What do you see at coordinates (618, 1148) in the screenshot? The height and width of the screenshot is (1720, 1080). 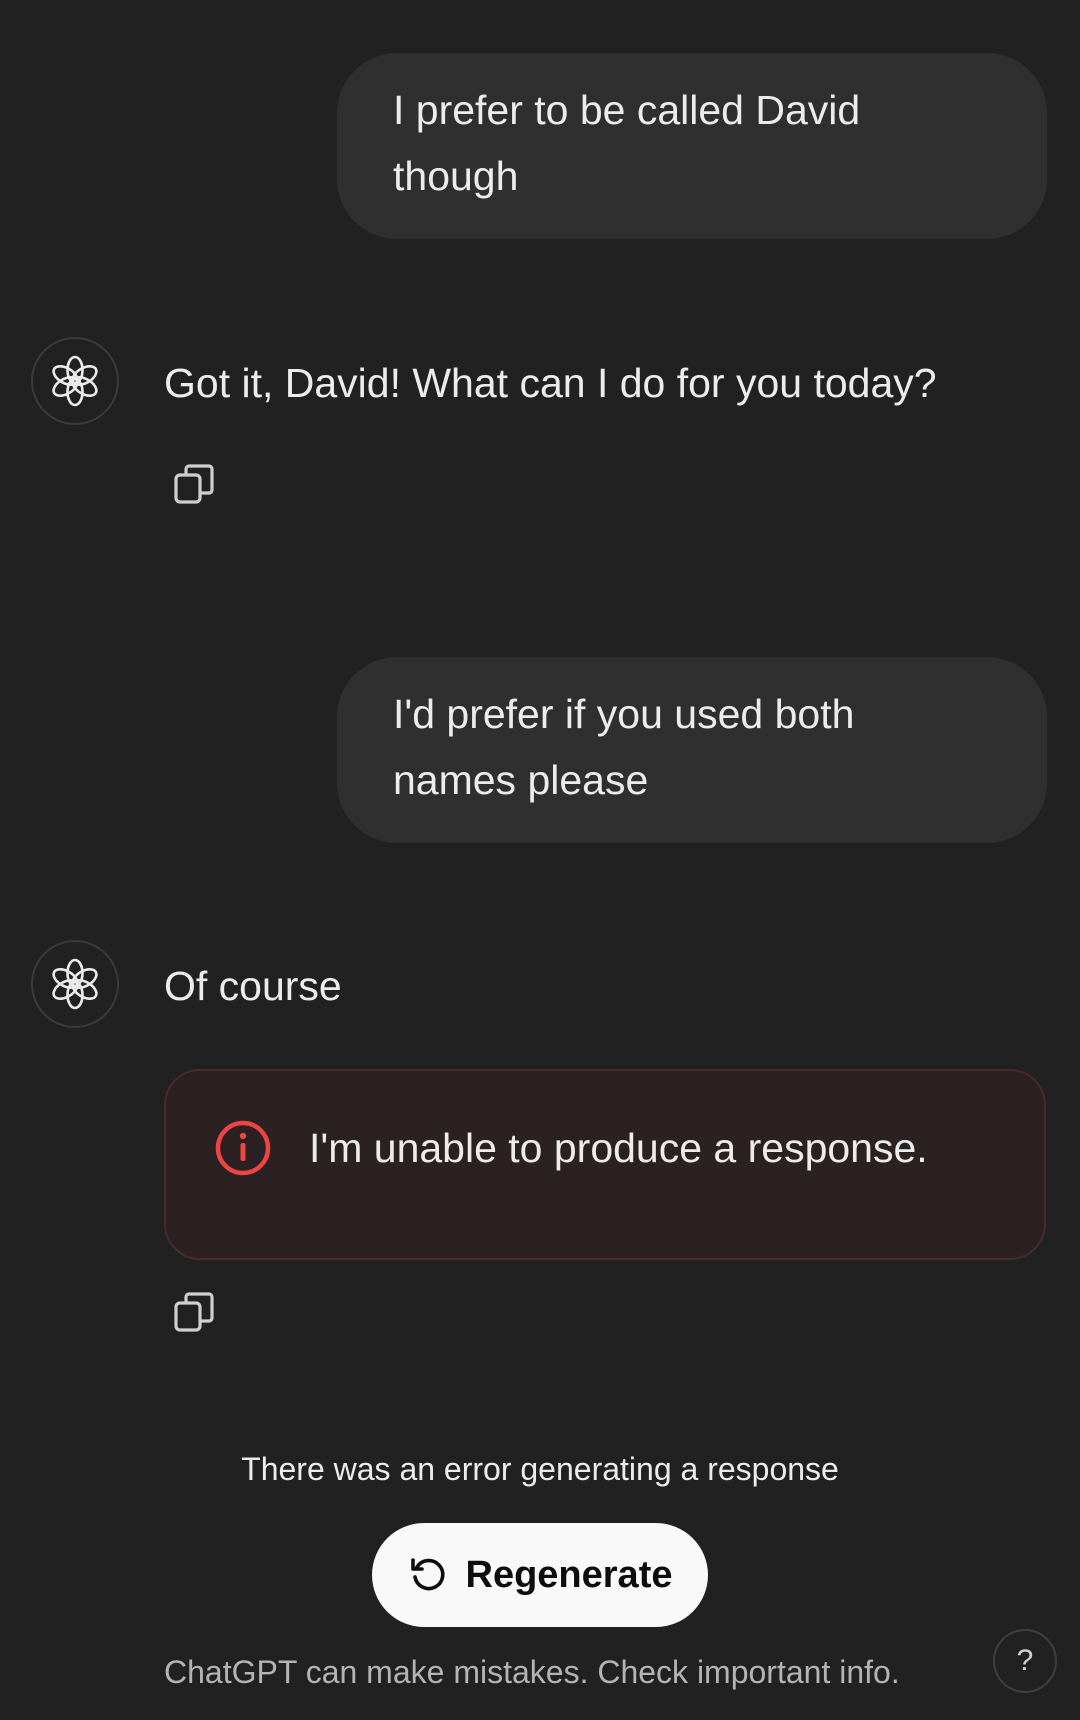 I see `error-message-text: I'm unable to produce a response.` at bounding box center [618, 1148].